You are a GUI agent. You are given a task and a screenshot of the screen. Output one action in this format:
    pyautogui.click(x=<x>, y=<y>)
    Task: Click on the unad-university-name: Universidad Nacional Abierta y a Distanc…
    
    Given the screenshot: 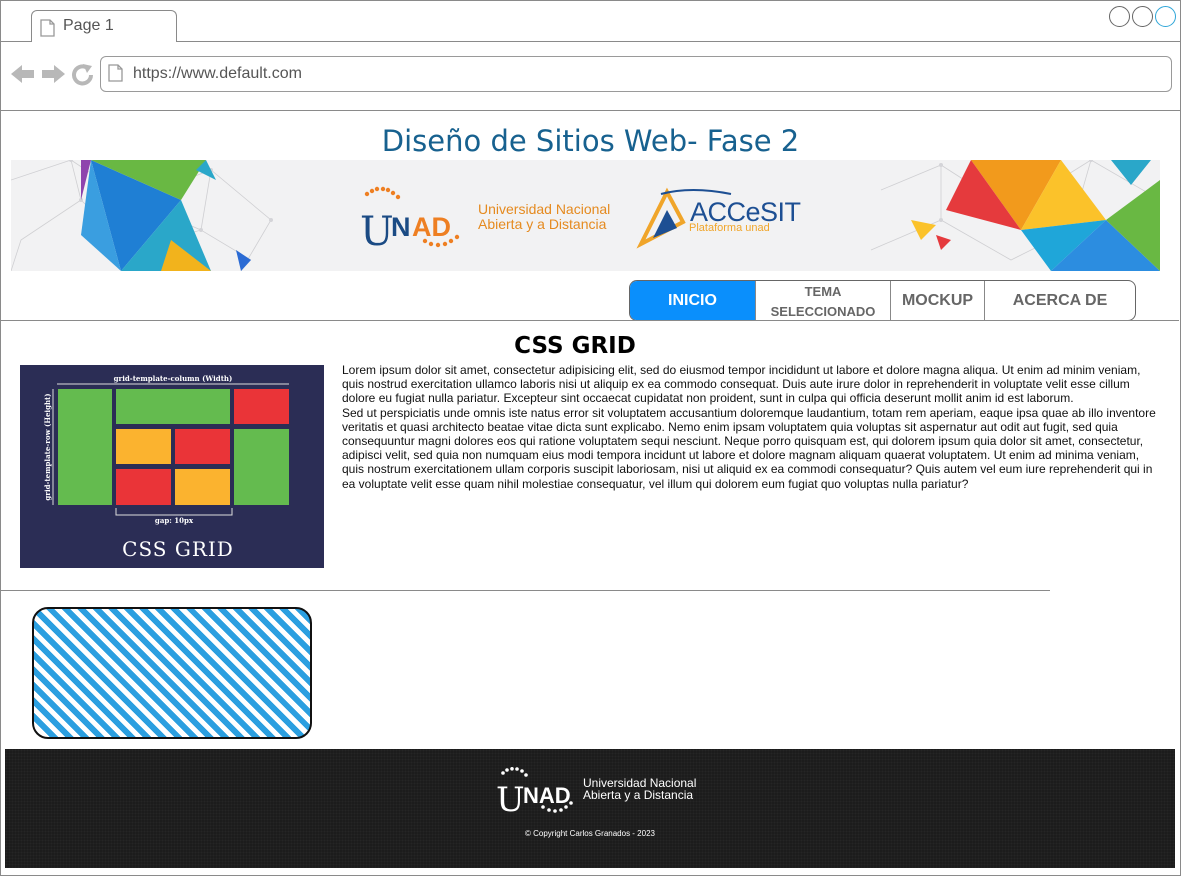 What is the action you would take?
    pyautogui.click(x=544, y=217)
    